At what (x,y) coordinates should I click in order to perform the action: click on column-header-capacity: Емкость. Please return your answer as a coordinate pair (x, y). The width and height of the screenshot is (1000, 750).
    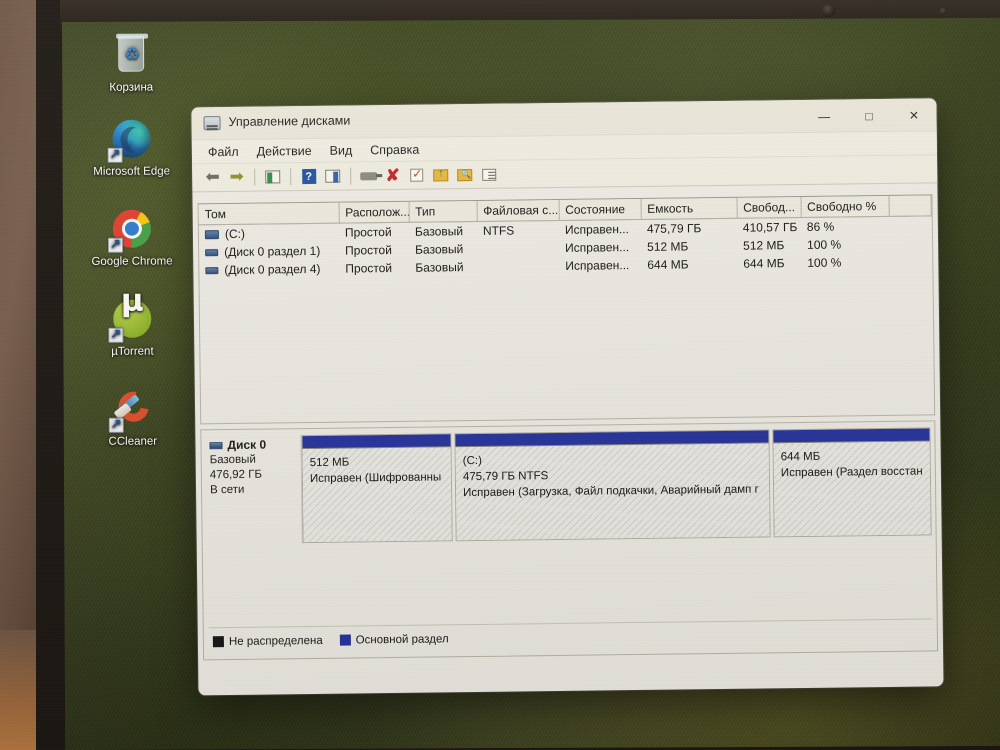
    Looking at the image, I should click on (688, 208).